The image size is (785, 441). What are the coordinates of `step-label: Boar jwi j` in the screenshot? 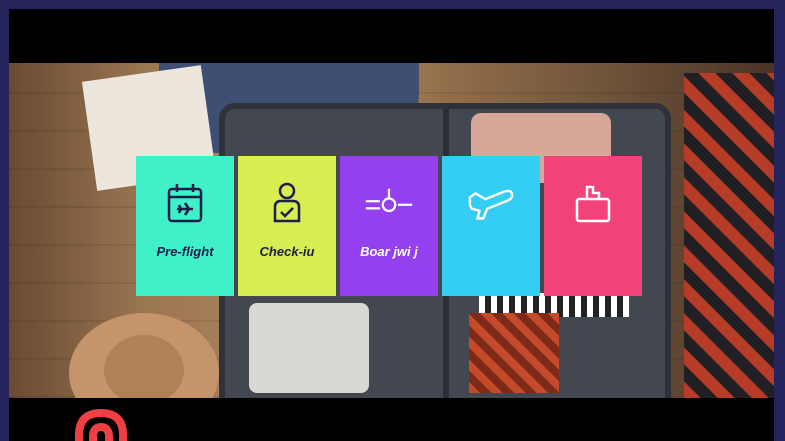 It's located at (389, 251).